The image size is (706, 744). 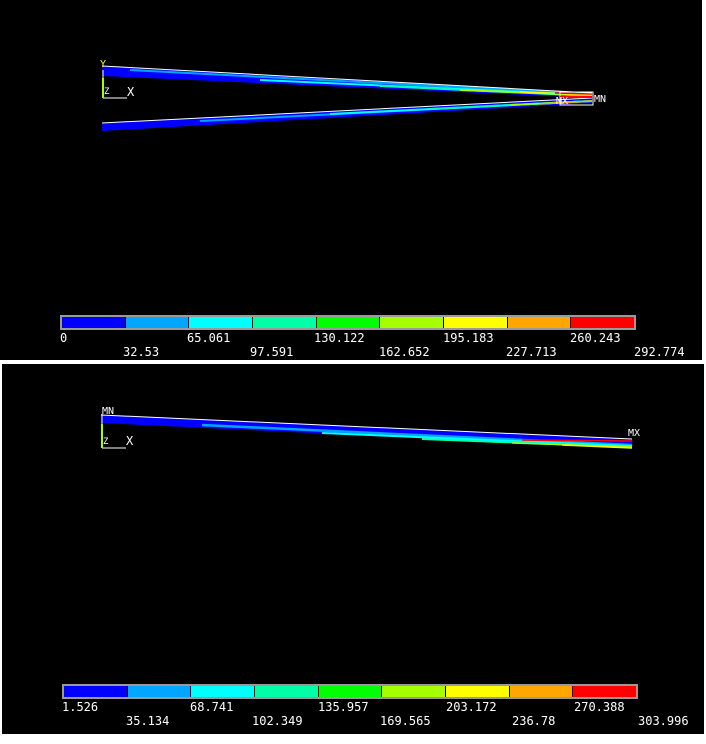 I want to click on lower-arm-edge, so click(x=347, y=110).